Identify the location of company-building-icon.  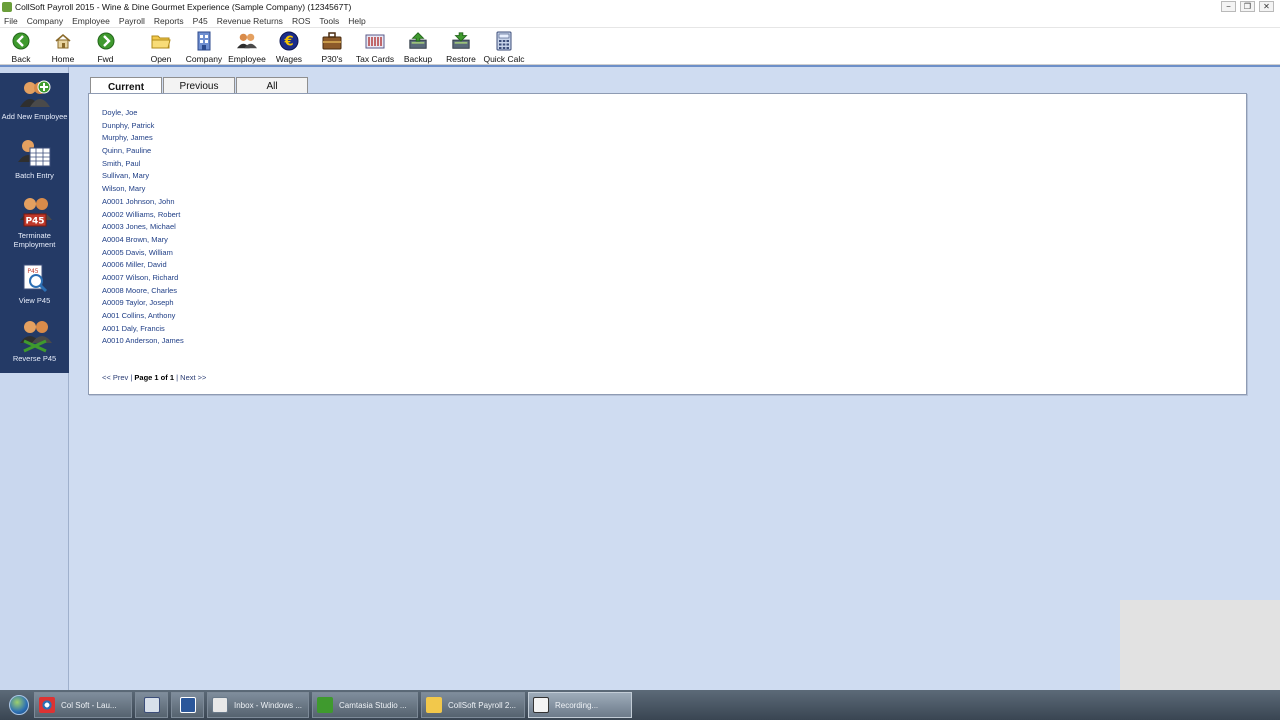
(204, 41).